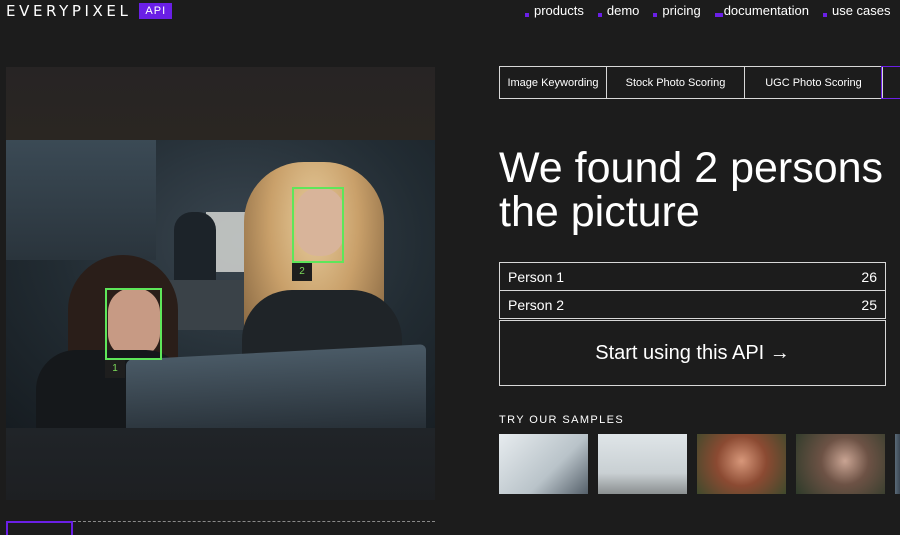 The image size is (900, 535). I want to click on headline-line-1: We found 2 persons, so click(691, 168).